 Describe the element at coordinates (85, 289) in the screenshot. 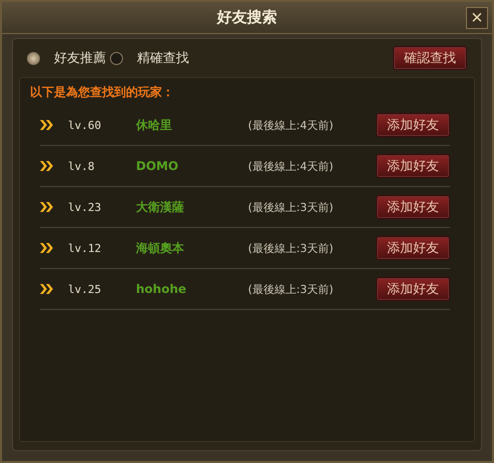

I see `player-level: lv.25` at that location.